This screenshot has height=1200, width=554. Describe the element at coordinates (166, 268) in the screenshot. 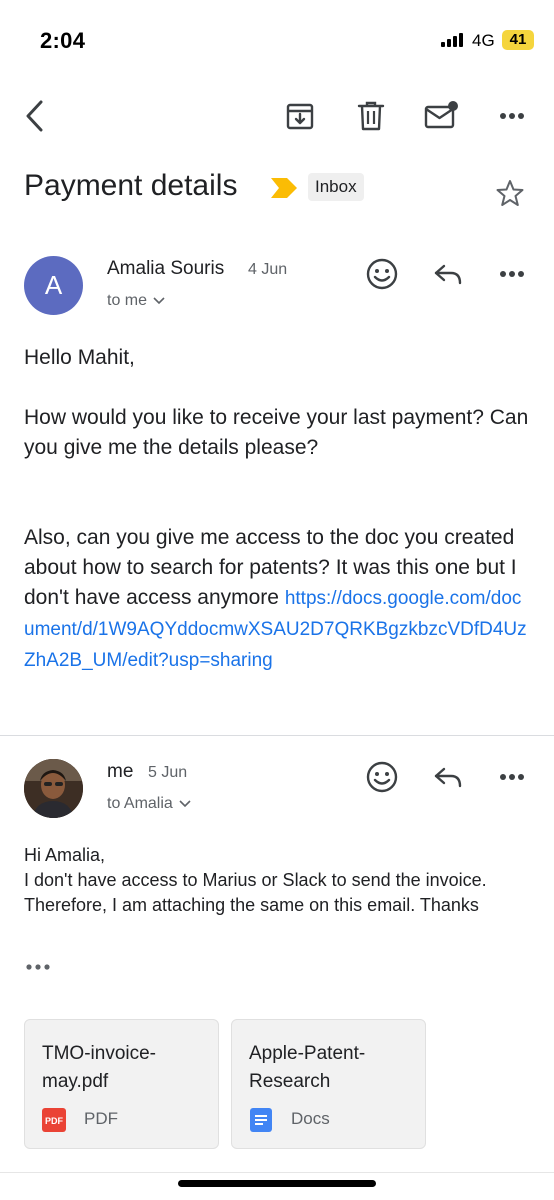

I see `sender-name: Amalia Souris` at that location.